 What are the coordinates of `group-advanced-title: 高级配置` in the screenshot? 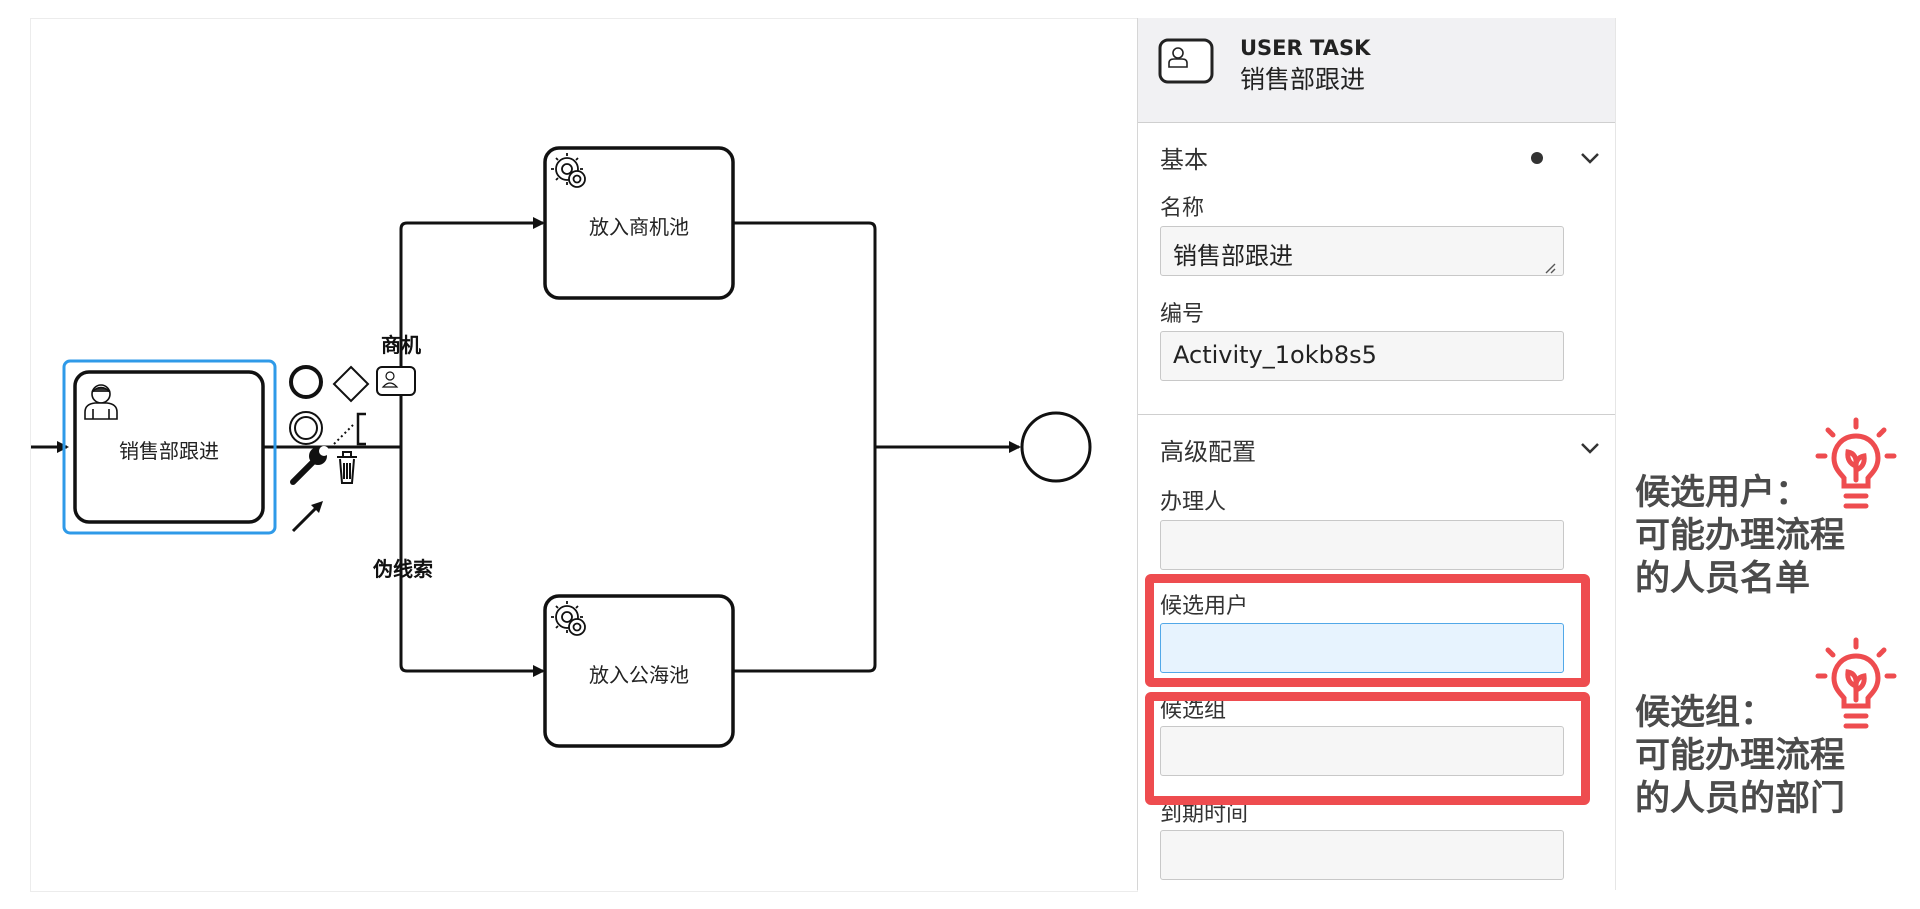 It's located at (1208, 449).